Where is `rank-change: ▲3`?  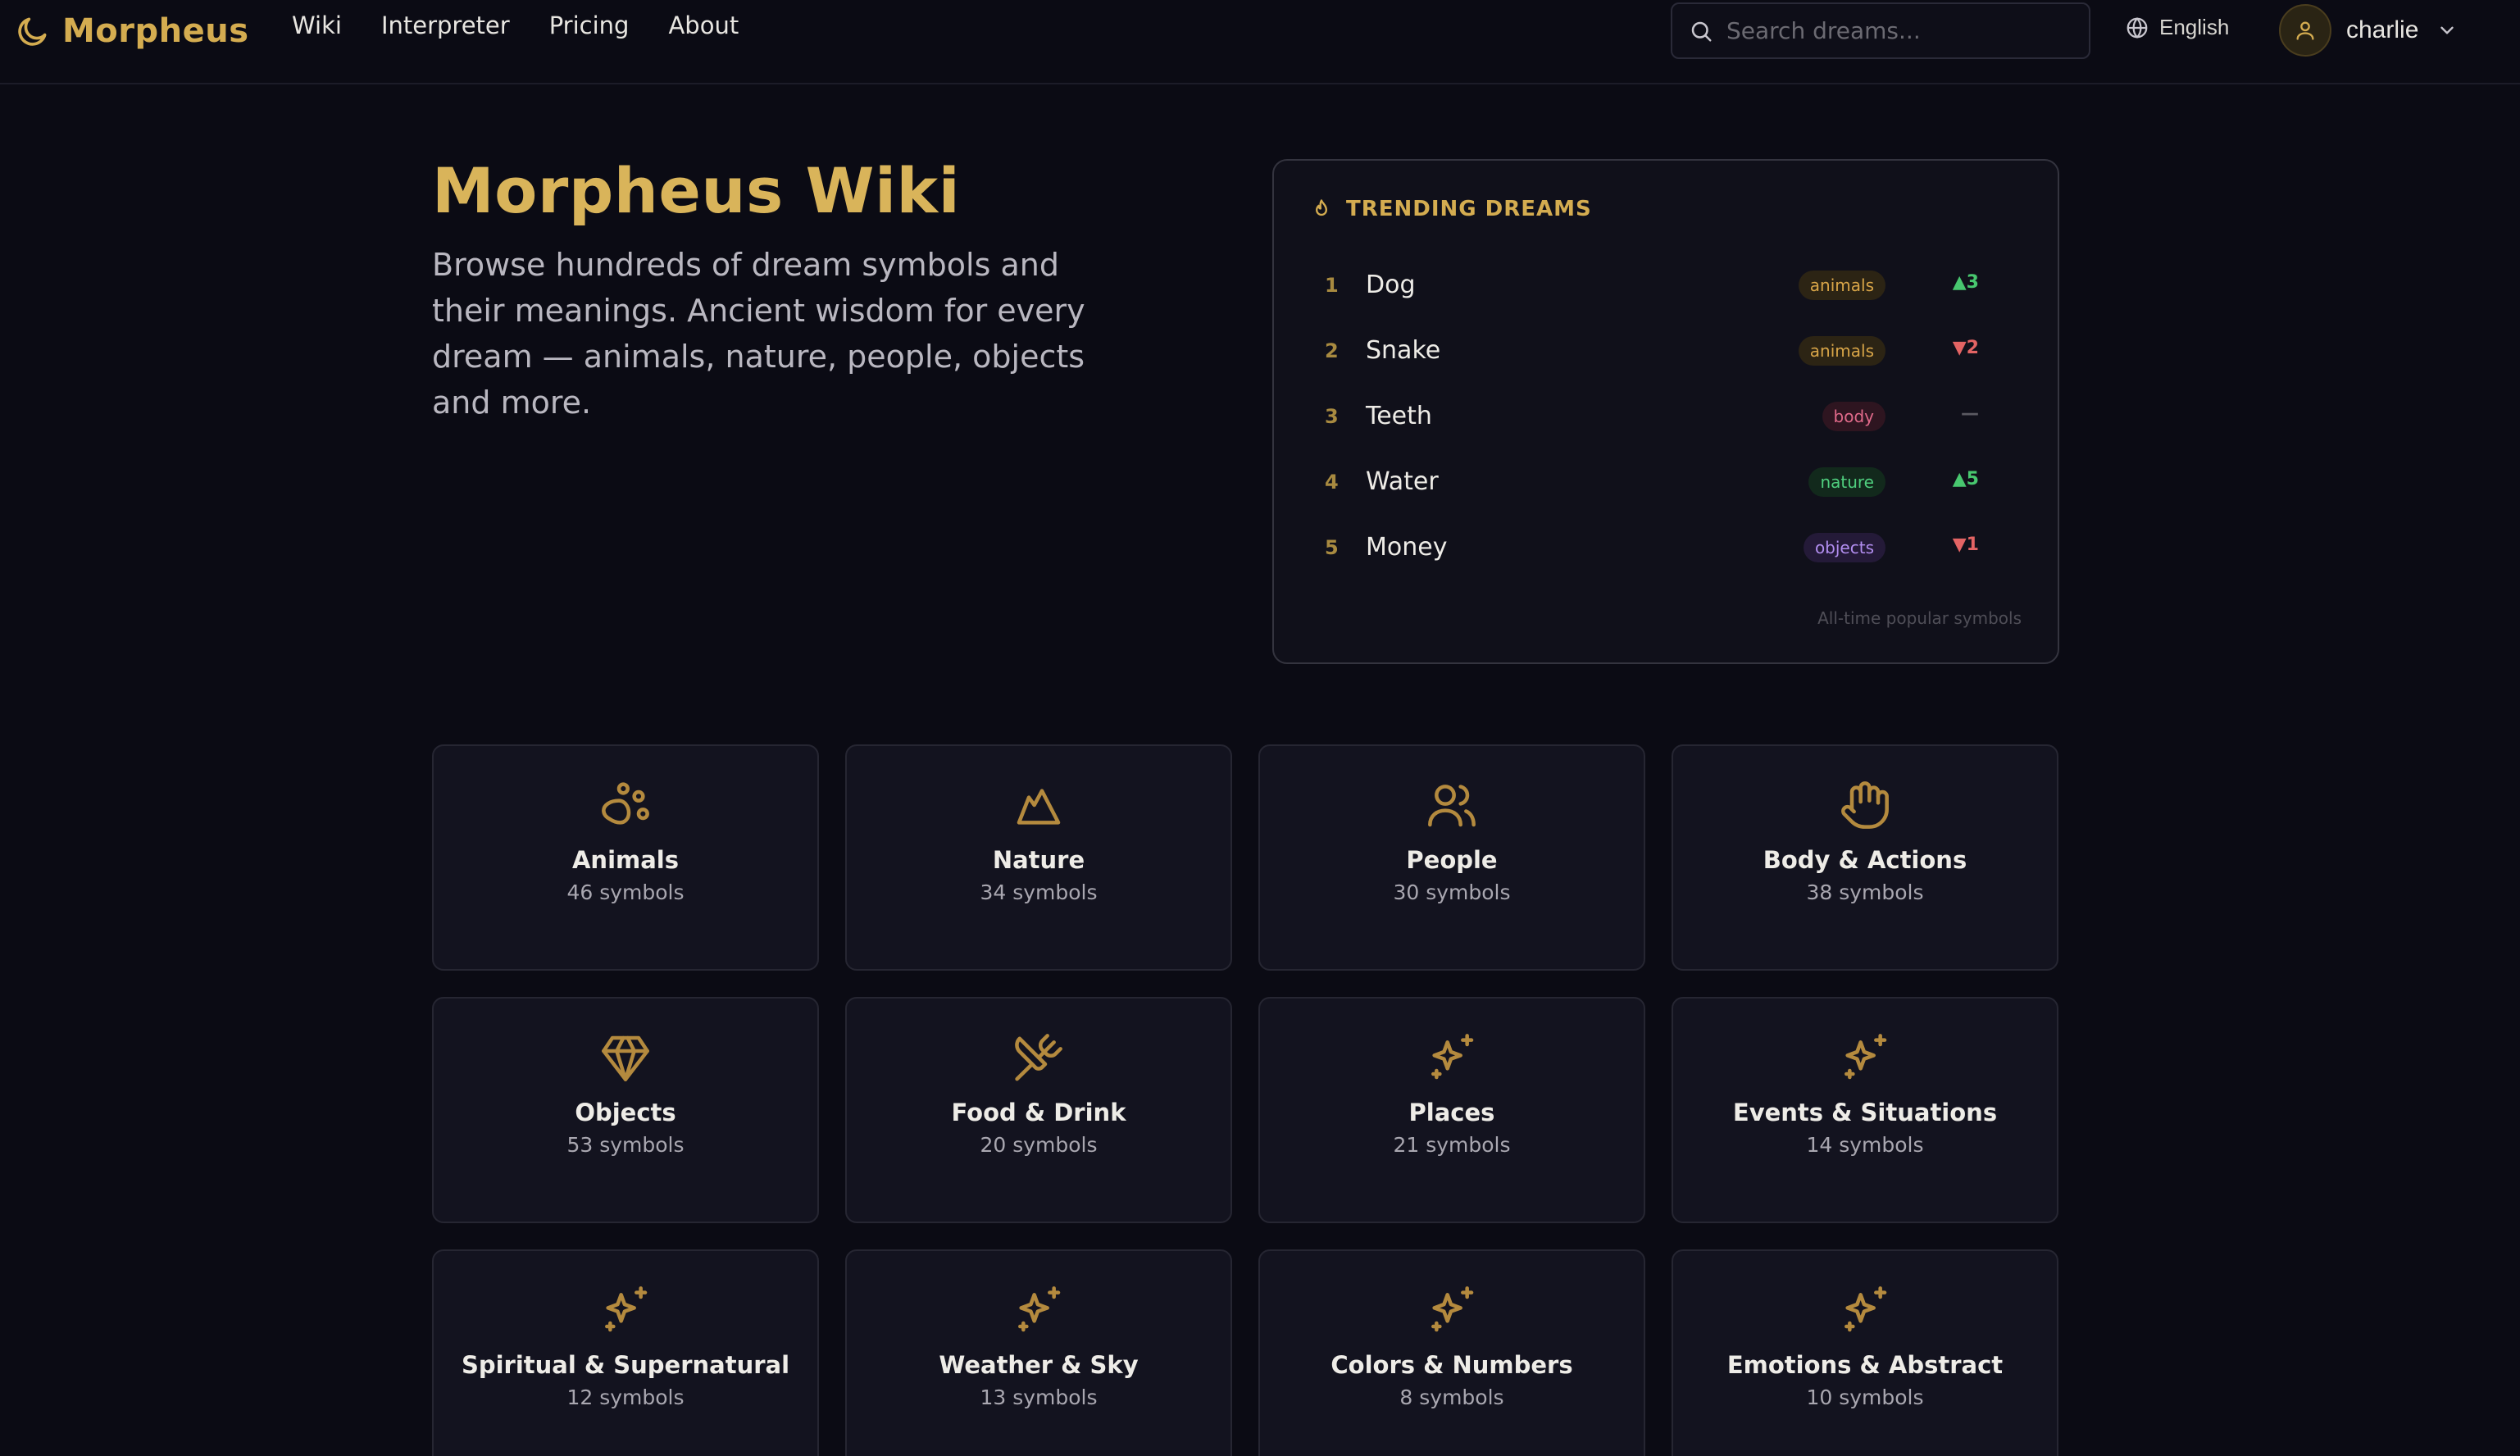 rank-change: ▲3 is located at coordinates (1966, 282).